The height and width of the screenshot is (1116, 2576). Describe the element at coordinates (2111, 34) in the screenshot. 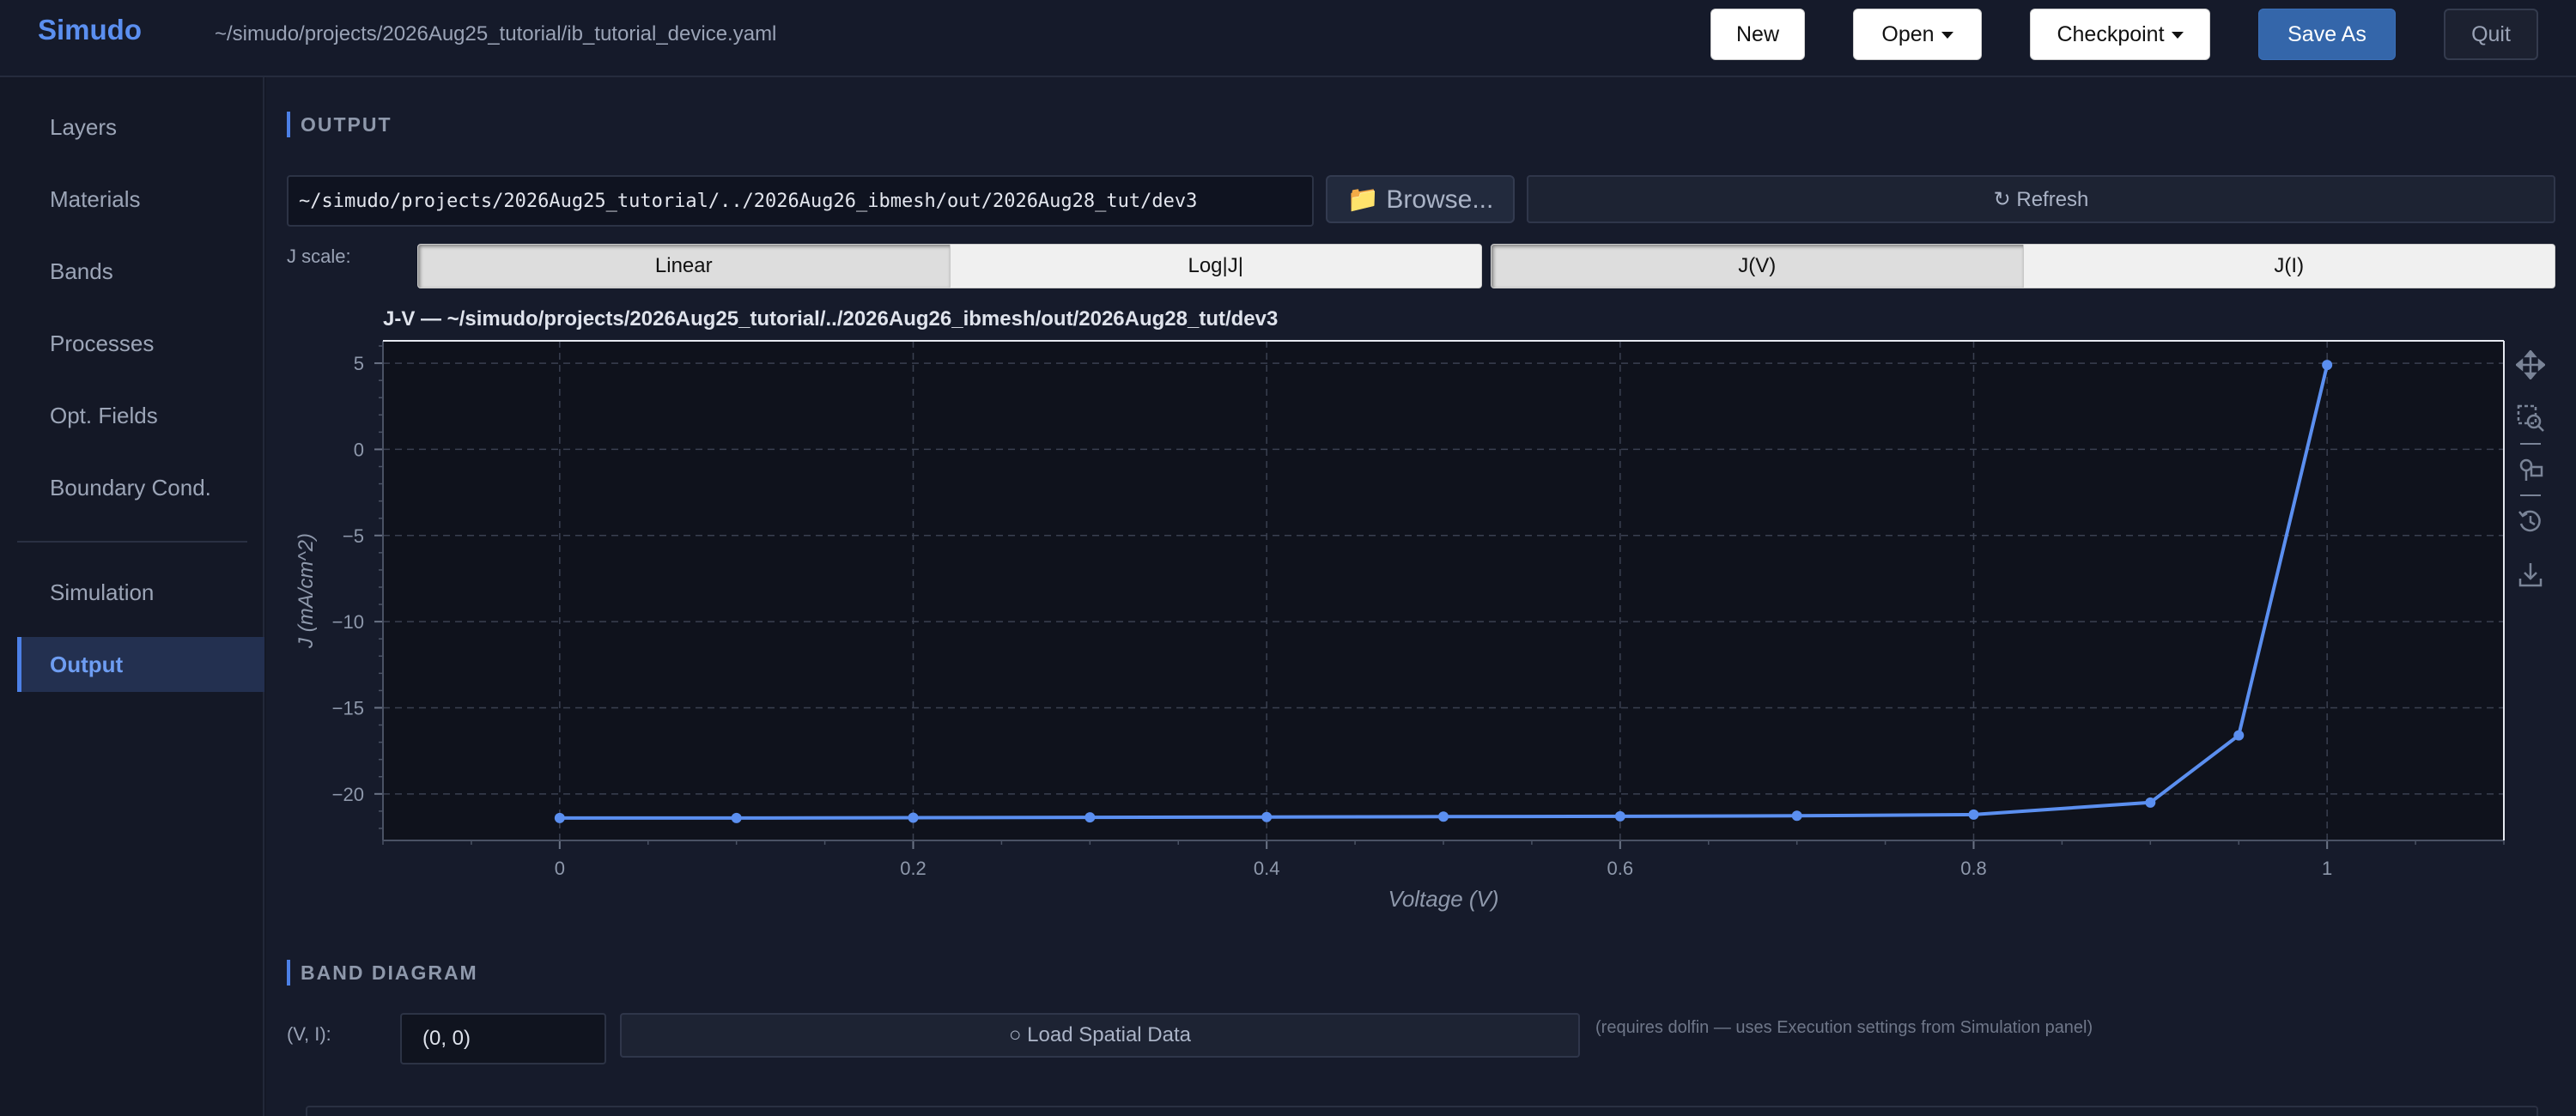

I see `checkpoint-label: Checkpoint` at that location.